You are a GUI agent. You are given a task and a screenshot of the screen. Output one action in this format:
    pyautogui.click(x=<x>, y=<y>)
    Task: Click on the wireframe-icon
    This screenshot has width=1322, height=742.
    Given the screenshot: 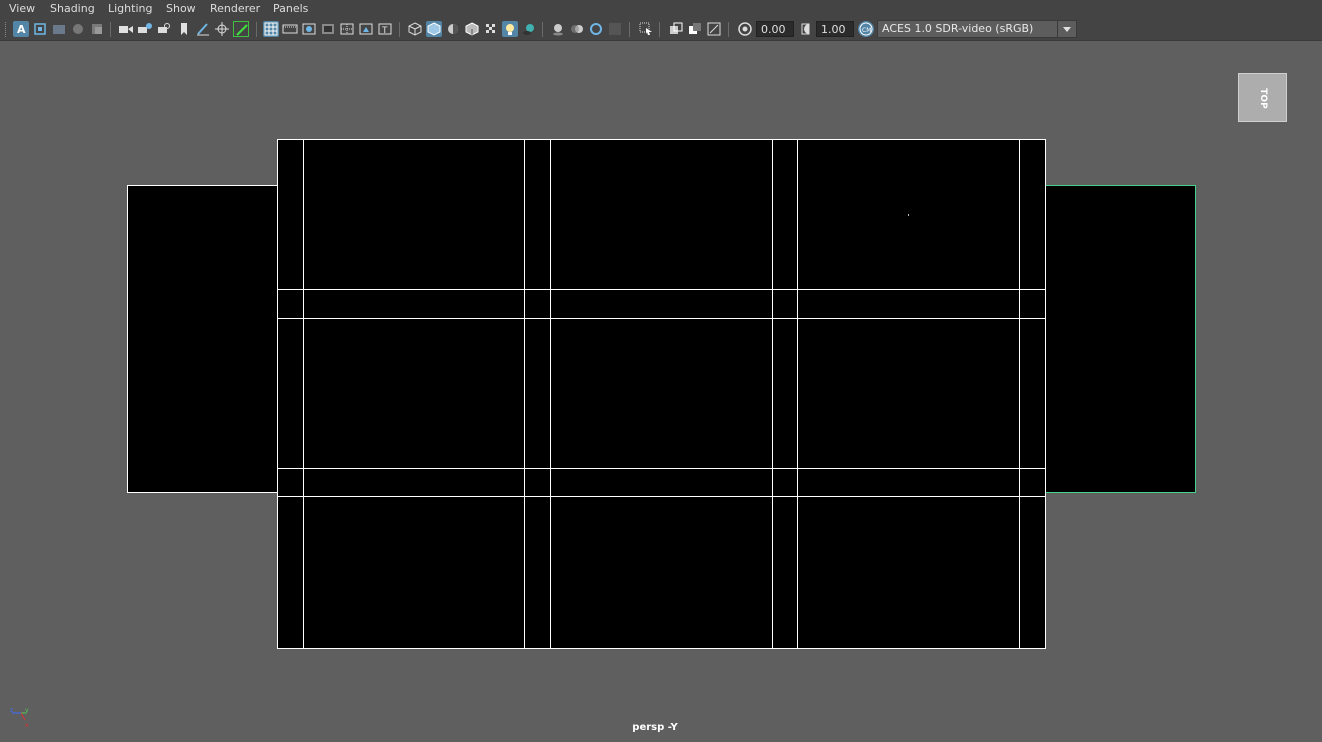 What is the action you would take?
    pyautogui.click(x=415, y=29)
    